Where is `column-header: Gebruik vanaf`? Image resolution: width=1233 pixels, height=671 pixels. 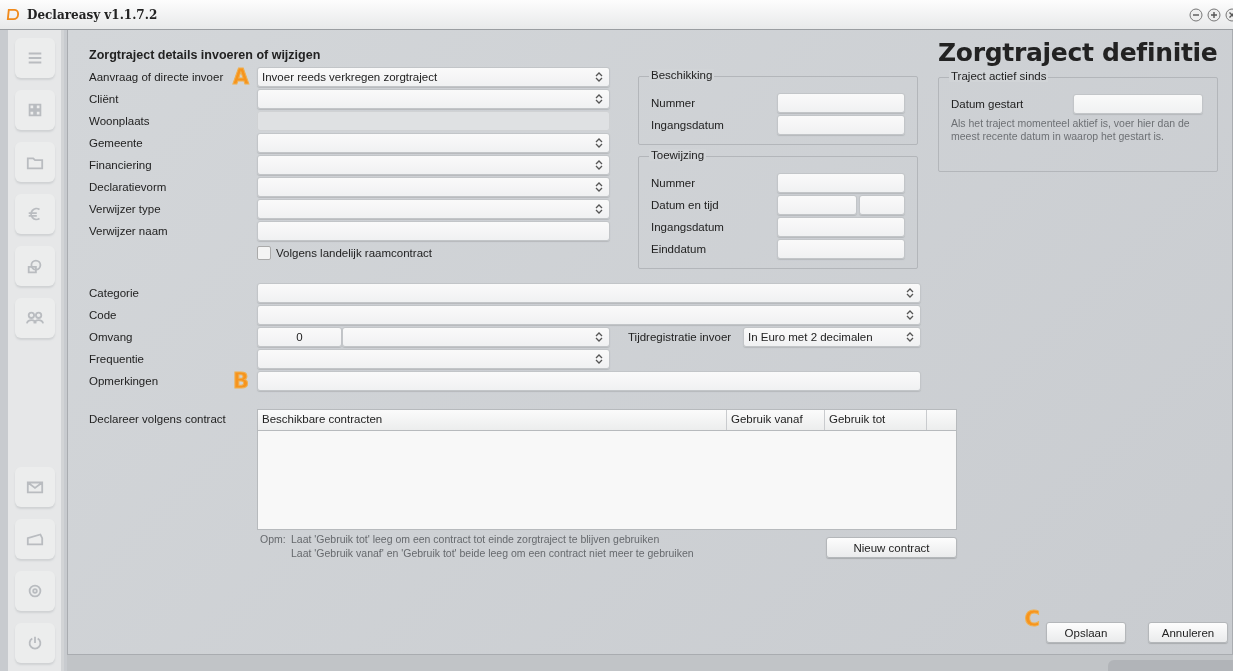 column-header: Gebruik vanaf is located at coordinates (776, 420).